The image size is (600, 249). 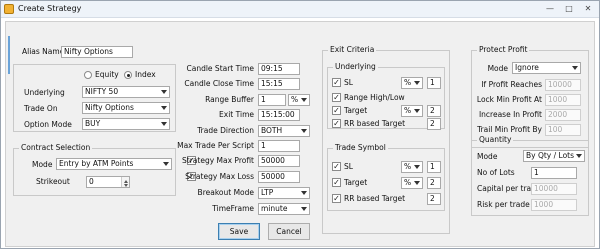 I want to click on underlying-sl-unit: %, so click(x=408, y=82).